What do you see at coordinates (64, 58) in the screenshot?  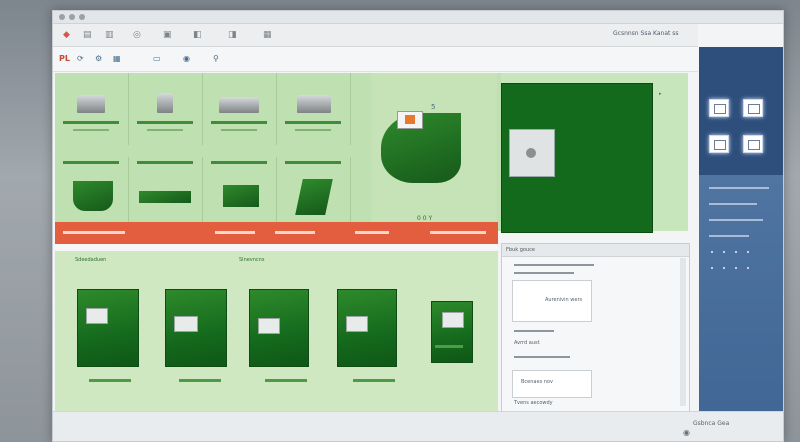 I see `brand-label: PL` at bounding box center [64, 58].